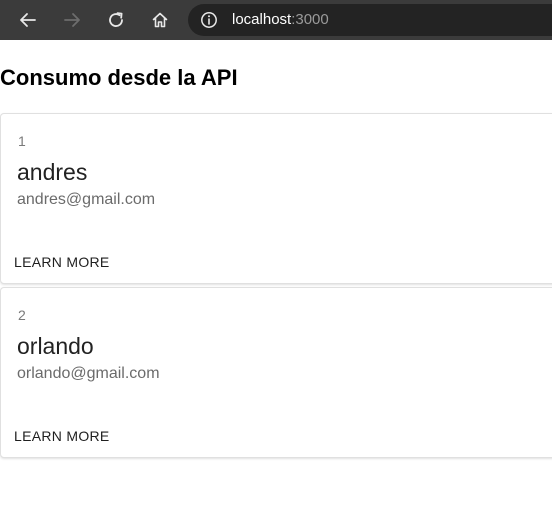 The height and width of the screenshot is (519, 552). I want to click on home-icon, so click(160, 20).